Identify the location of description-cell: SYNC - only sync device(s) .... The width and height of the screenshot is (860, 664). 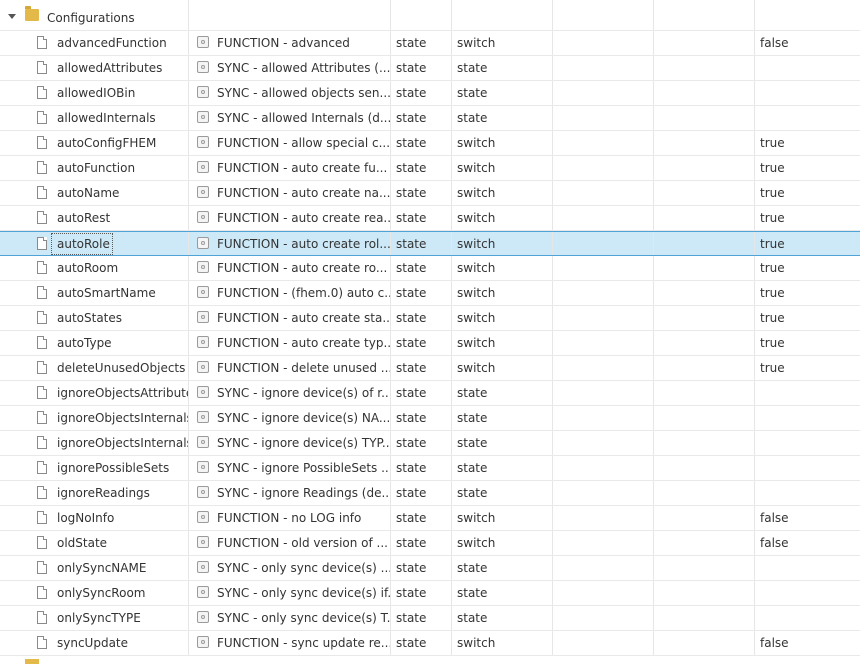
(290, 568).